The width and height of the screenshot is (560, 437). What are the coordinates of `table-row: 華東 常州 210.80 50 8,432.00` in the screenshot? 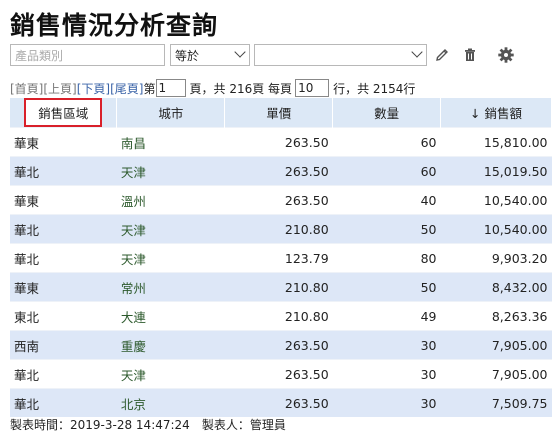 It's located at (281, 287).